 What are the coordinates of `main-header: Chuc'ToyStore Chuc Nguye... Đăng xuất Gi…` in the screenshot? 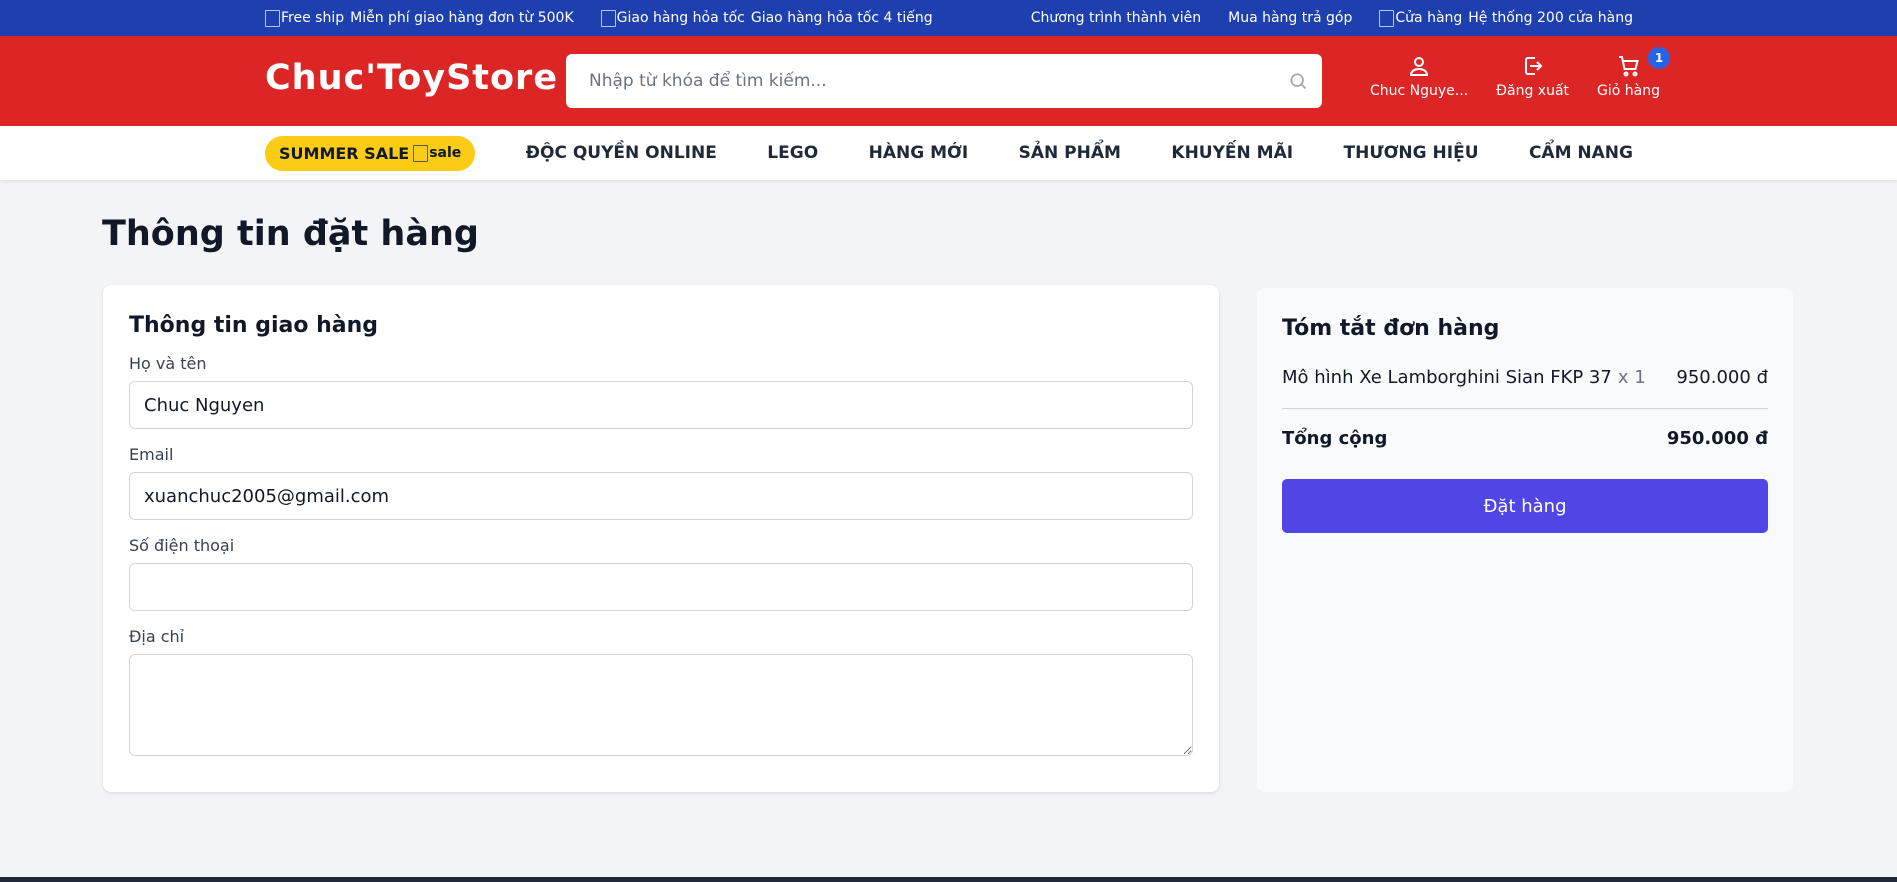 It's located at (948, 81).